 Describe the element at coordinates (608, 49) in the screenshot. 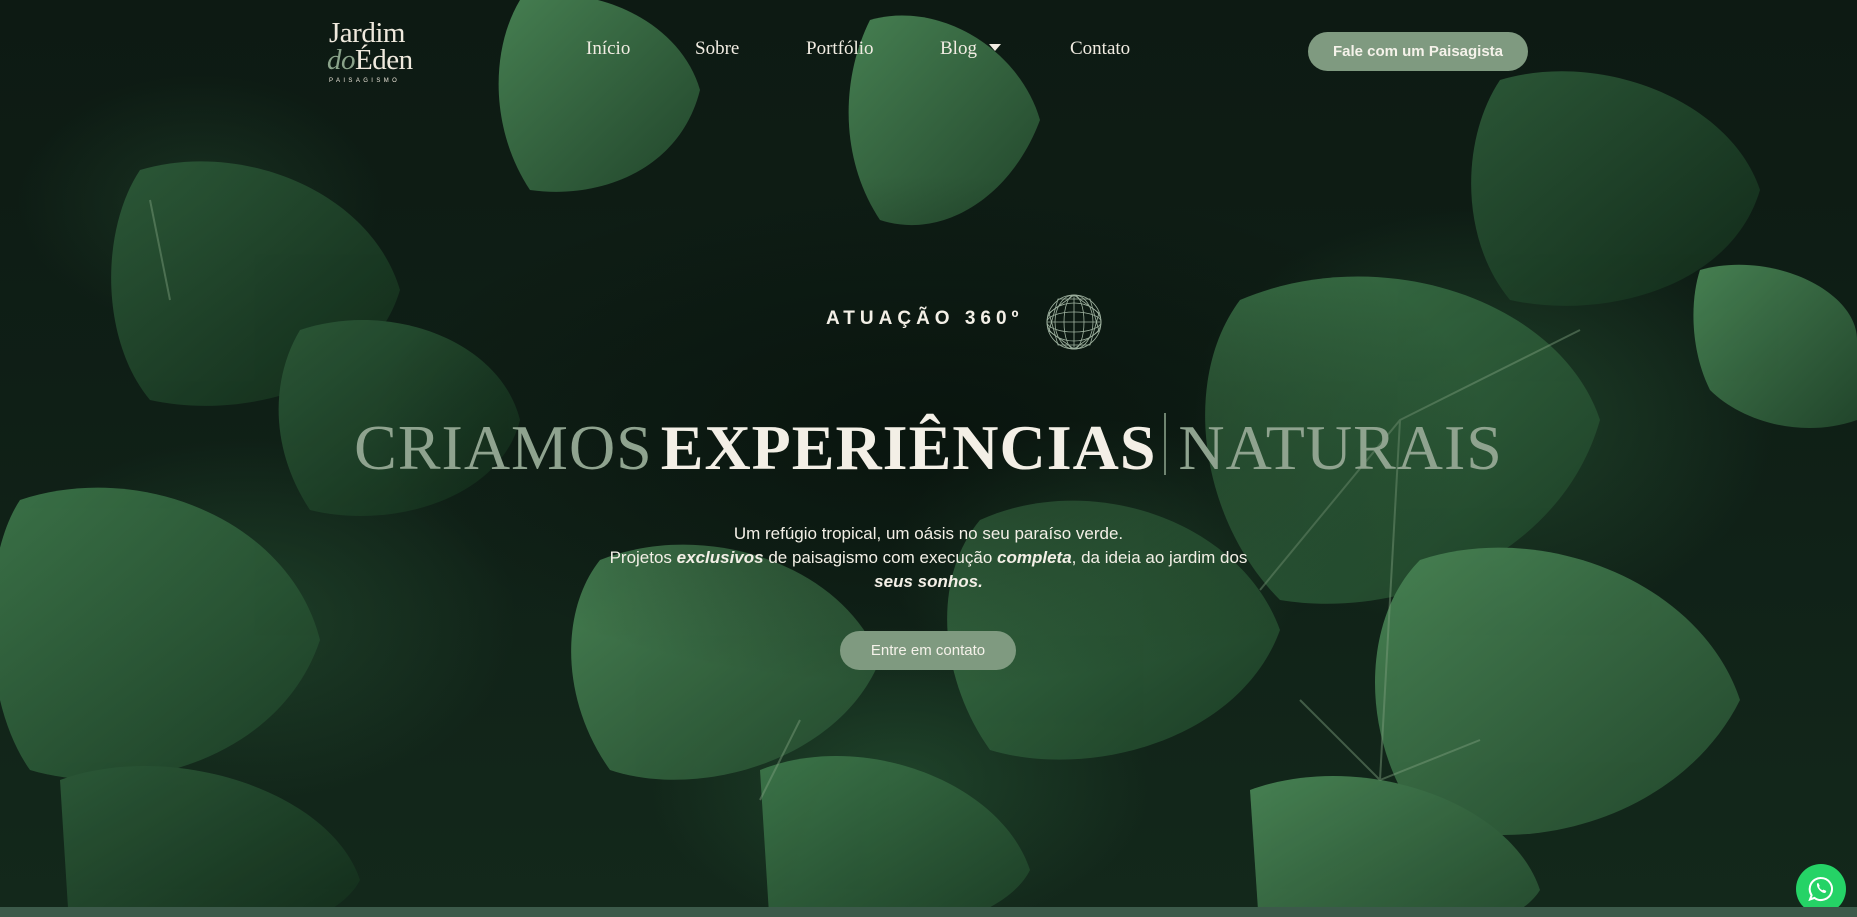

I see `nav-item-inicio: Início` at that location.